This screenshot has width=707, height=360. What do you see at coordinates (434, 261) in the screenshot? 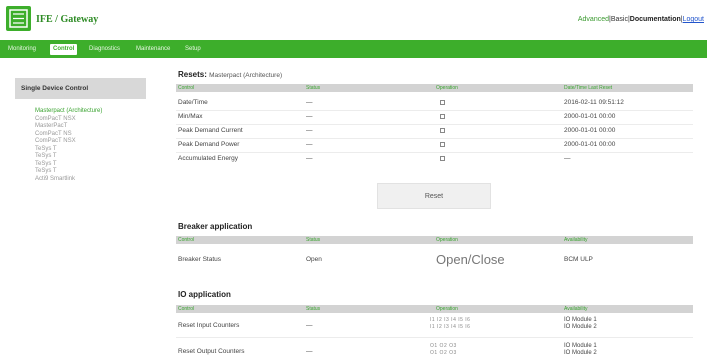
I see `table-row: Breaker Status Open Open/Close BCM ULP` at bounding box center [434, 261].